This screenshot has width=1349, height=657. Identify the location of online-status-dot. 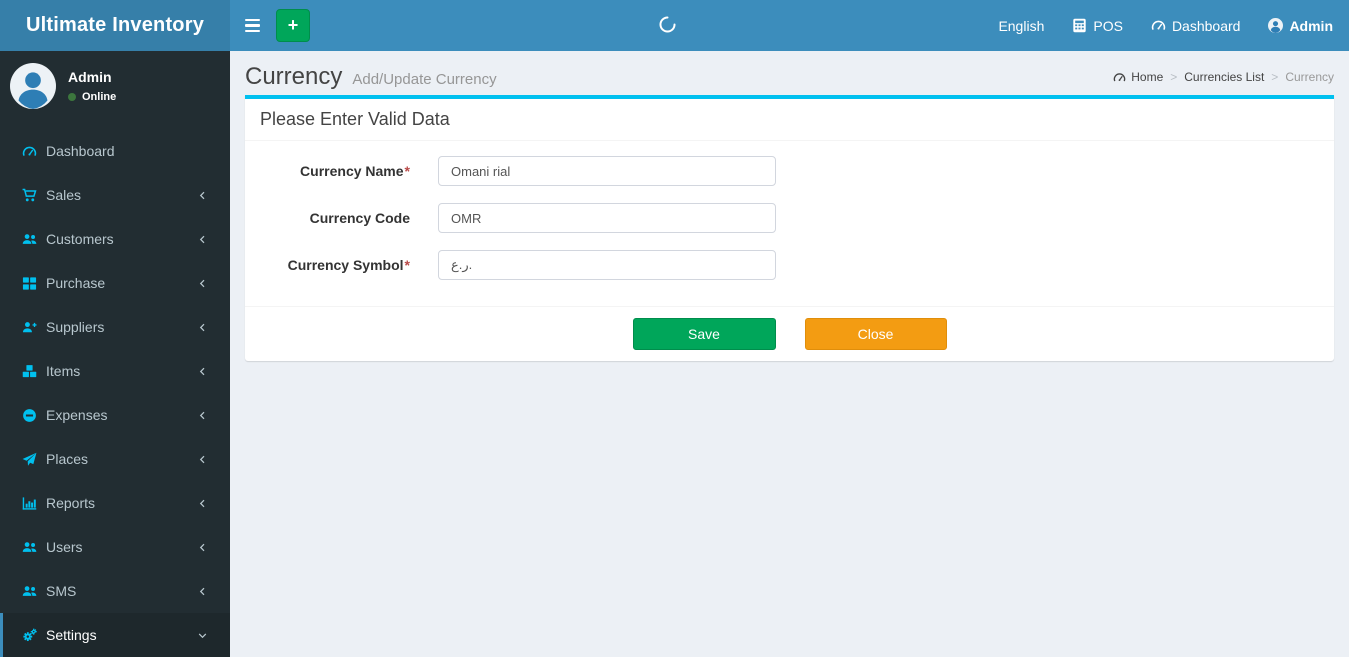
(72, 97).